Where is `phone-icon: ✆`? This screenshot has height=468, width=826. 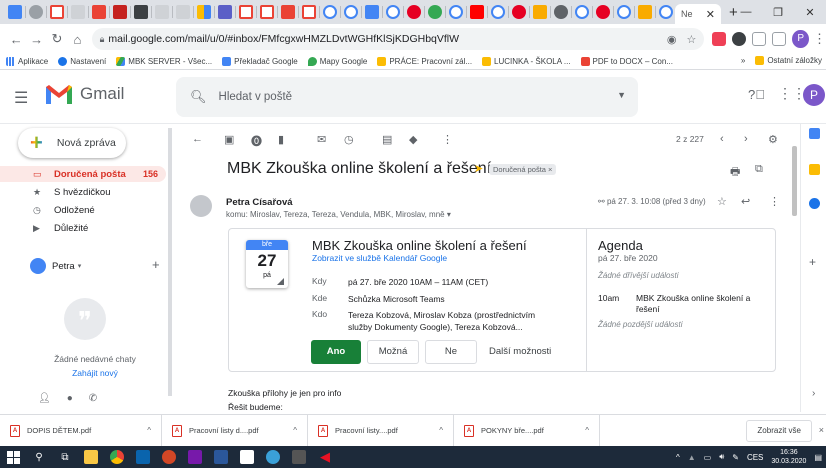
phone-icon: ✆ is located at coordinates (93, 398).